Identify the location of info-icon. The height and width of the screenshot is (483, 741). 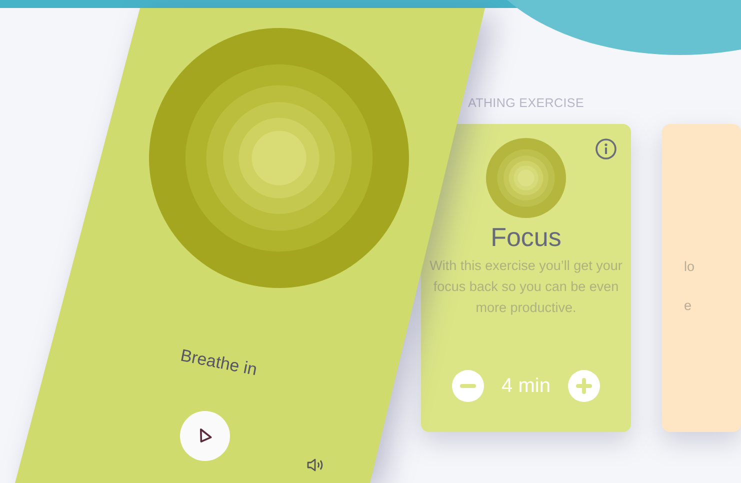
(606, 149).